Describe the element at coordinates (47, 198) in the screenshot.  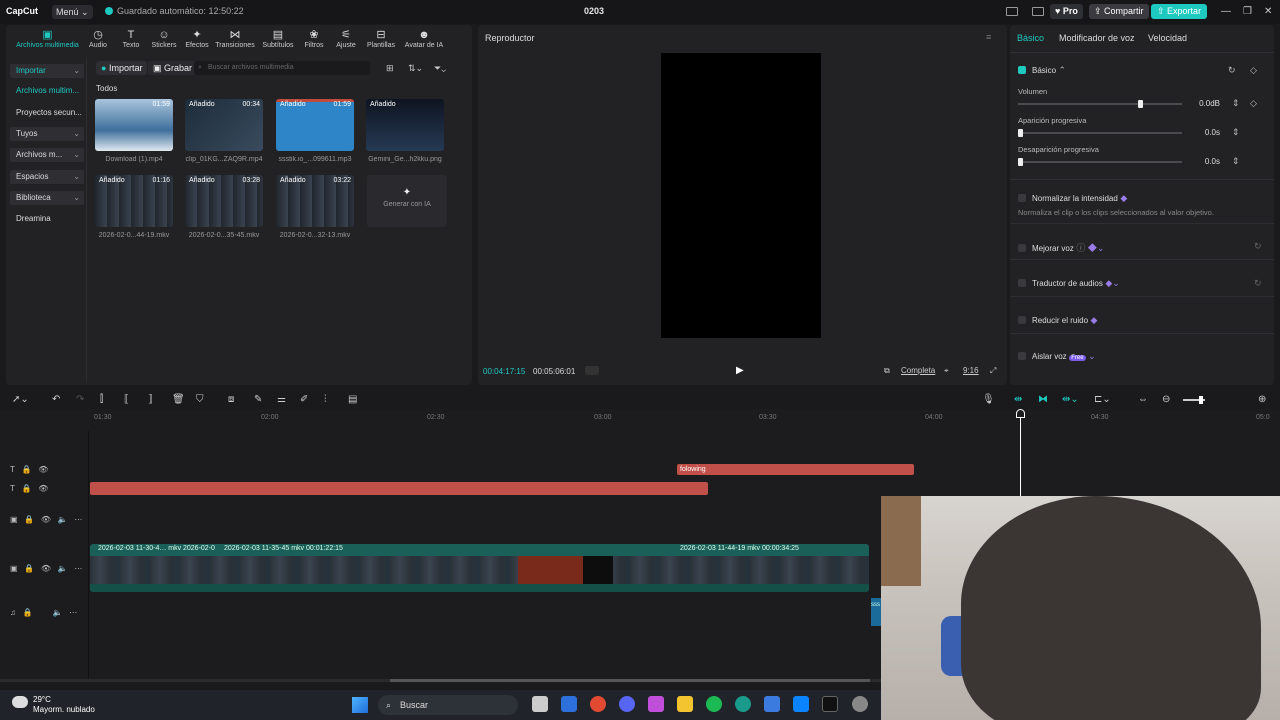
I see `sidebar-item: Biblioteca ⌄` at that location.